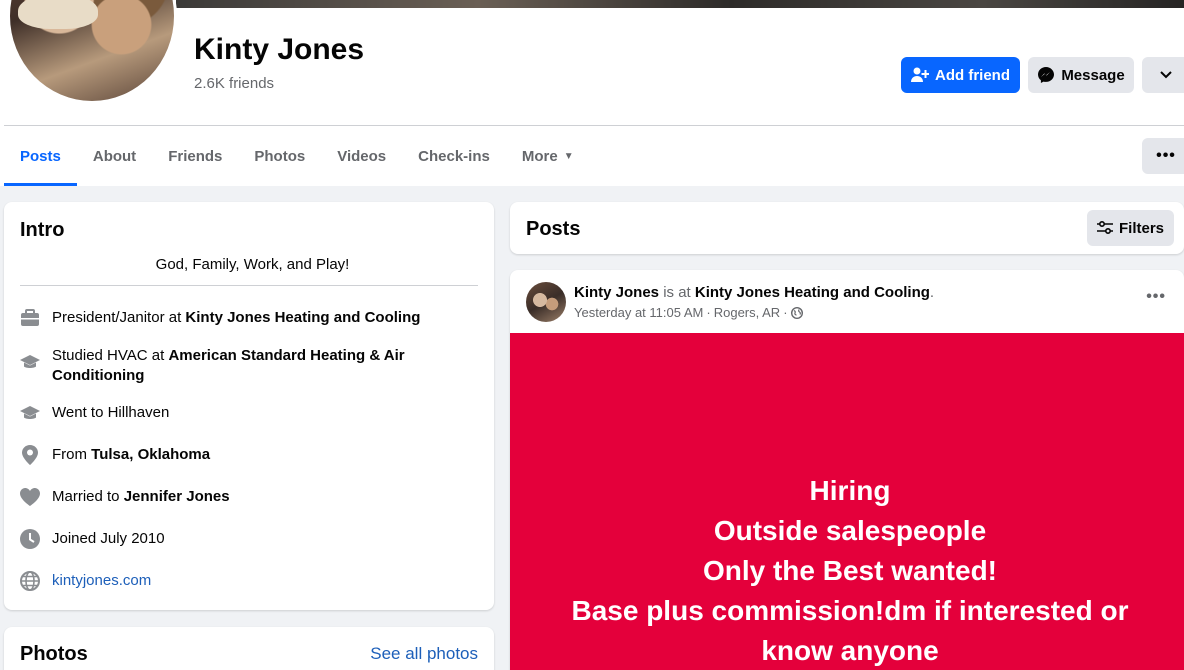  Describe the element at coordinates (92, 52) in the screenshot. I see `profile-picture` at that location.